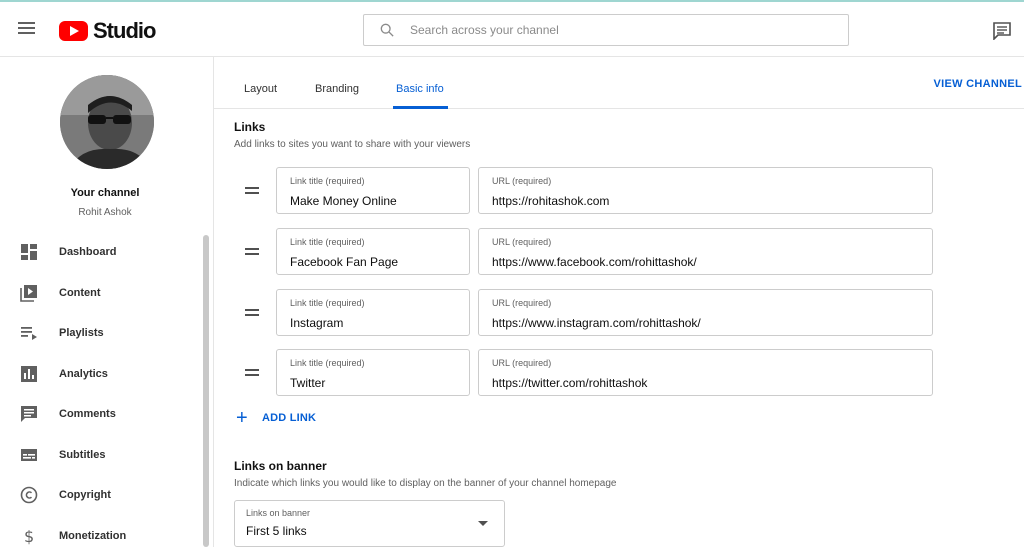 The height and width of the screenshot is (547, 1024). What do you see at coordinates (344, 262) in the screenshot?
I see `link-title-value: Facebook Fan Page` at bounding box center [344, 262].